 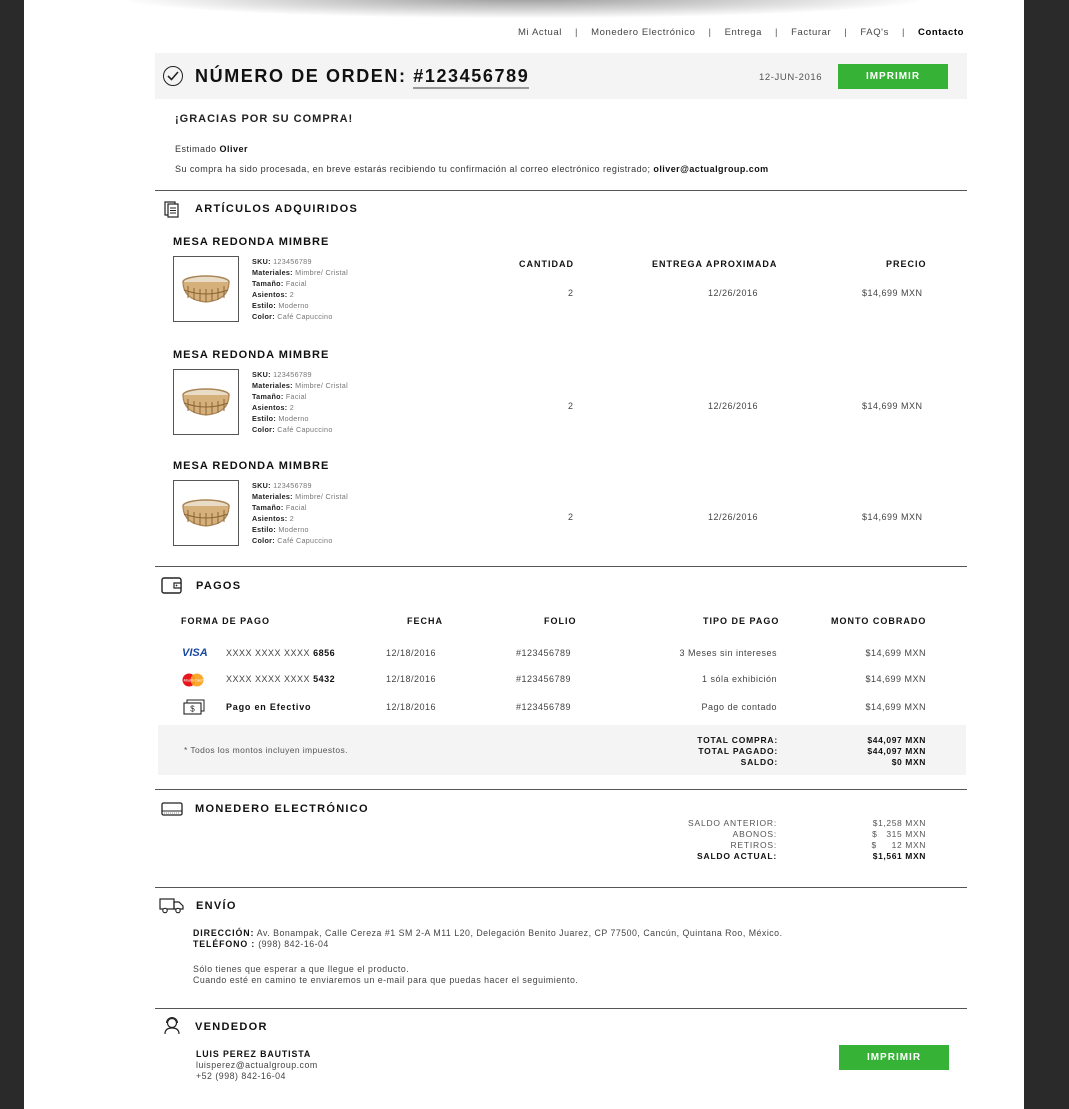 What do you see at coordinates (739, 679) in the screenshot?
I see `payment-type: 1 sóla exhibición` at bounding box center [739, 679].